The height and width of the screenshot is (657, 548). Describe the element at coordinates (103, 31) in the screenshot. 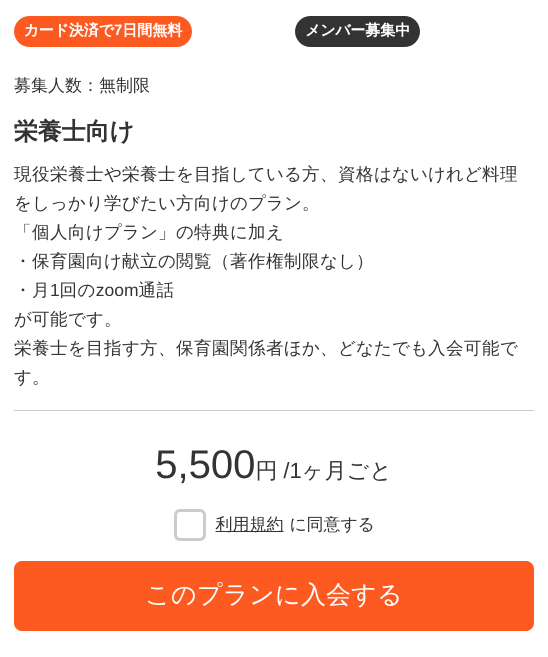

I see `status-badge: カード決済で7日間無料` at that location.